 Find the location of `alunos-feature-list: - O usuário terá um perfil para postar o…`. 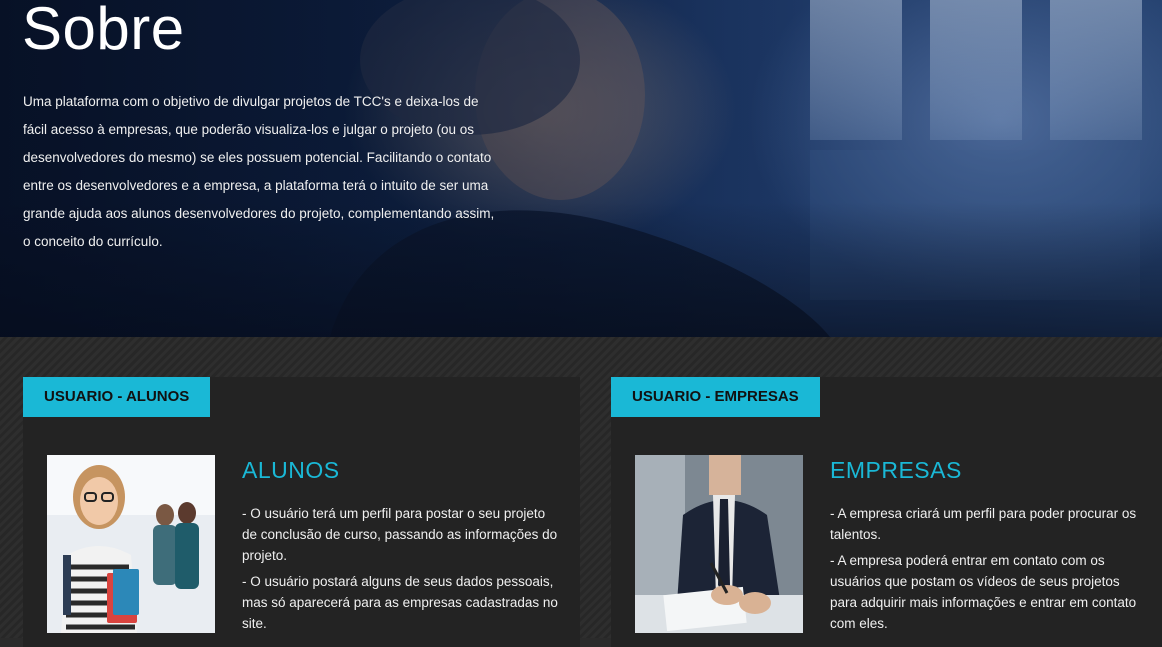

alunos-feature-list: - O usuário terá um perfil para postar o… is located at coordinates (402, 571).